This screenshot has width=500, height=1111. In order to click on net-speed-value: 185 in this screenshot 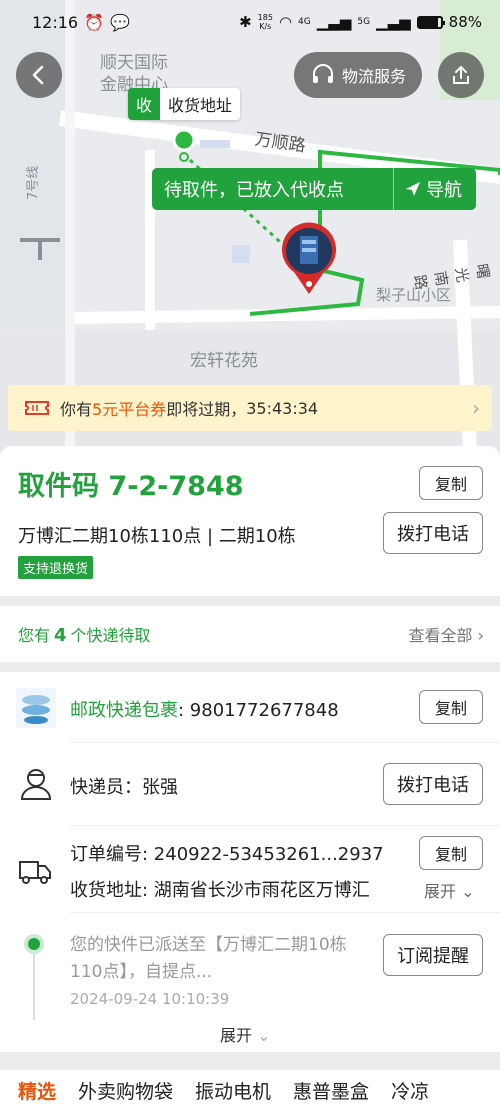, I will do `click(265, 17)`.